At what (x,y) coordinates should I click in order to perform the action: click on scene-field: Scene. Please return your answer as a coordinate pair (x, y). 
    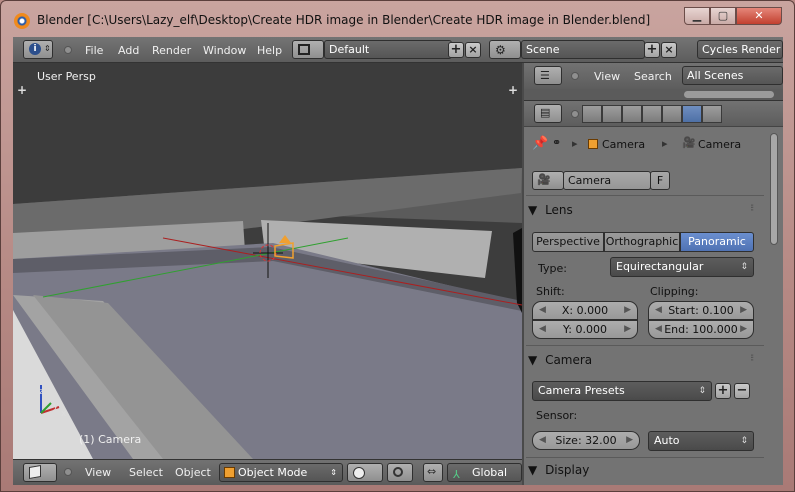
    Looking at the image, I should click on (583, 49).